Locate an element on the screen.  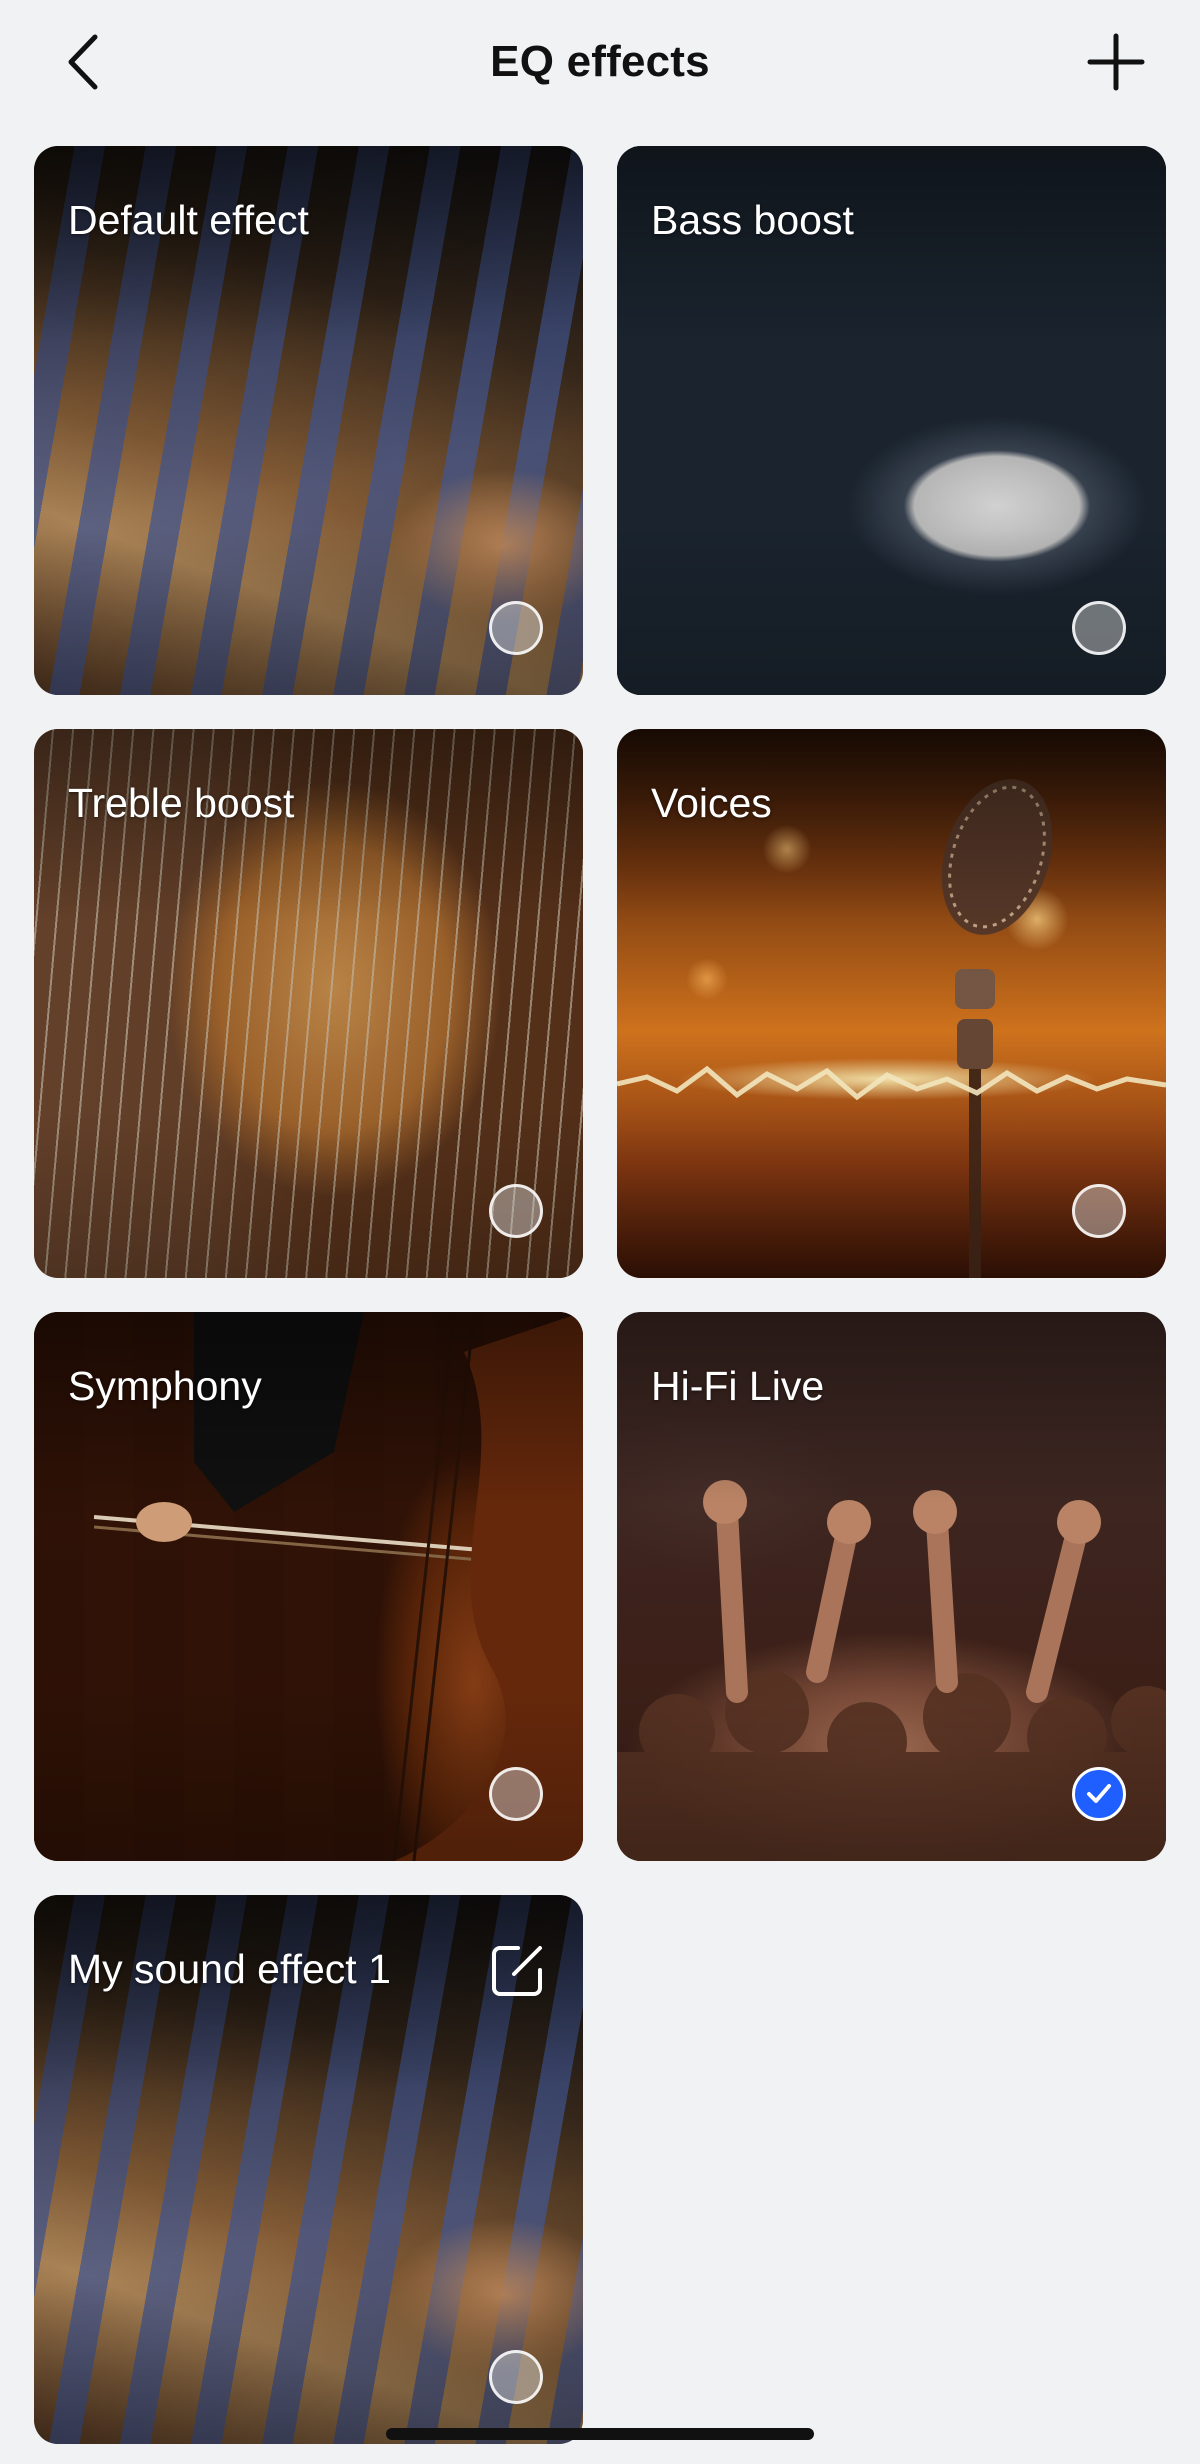
edit-icon is located at coordinates (517, 1971).